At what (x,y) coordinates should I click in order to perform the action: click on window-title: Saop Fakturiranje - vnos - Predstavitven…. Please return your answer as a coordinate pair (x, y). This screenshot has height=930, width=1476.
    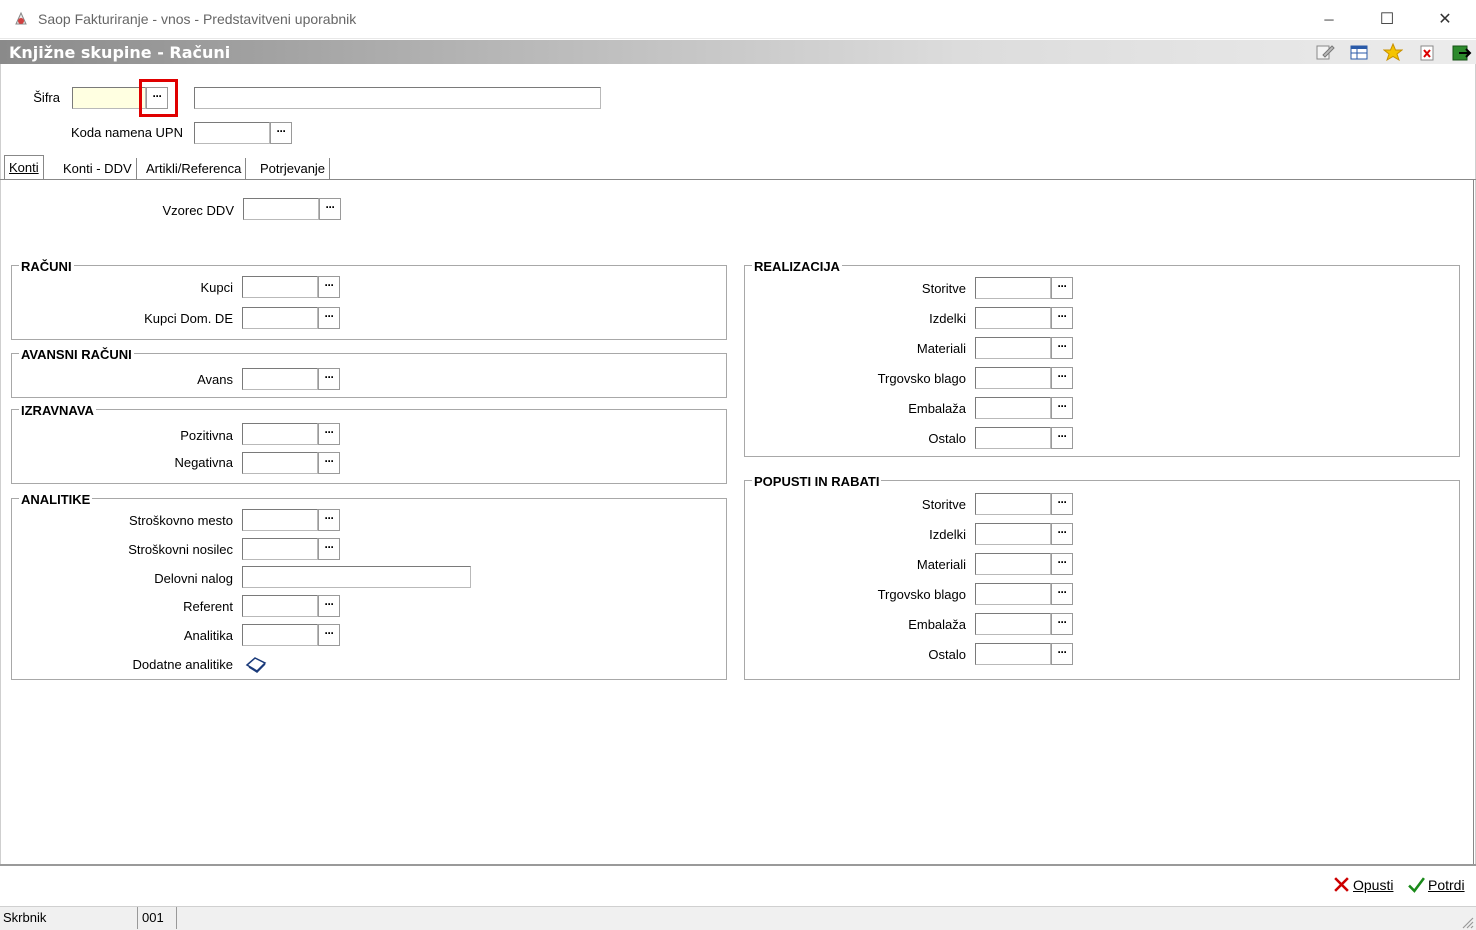
    Looking at the image, I should click on (197, 19).